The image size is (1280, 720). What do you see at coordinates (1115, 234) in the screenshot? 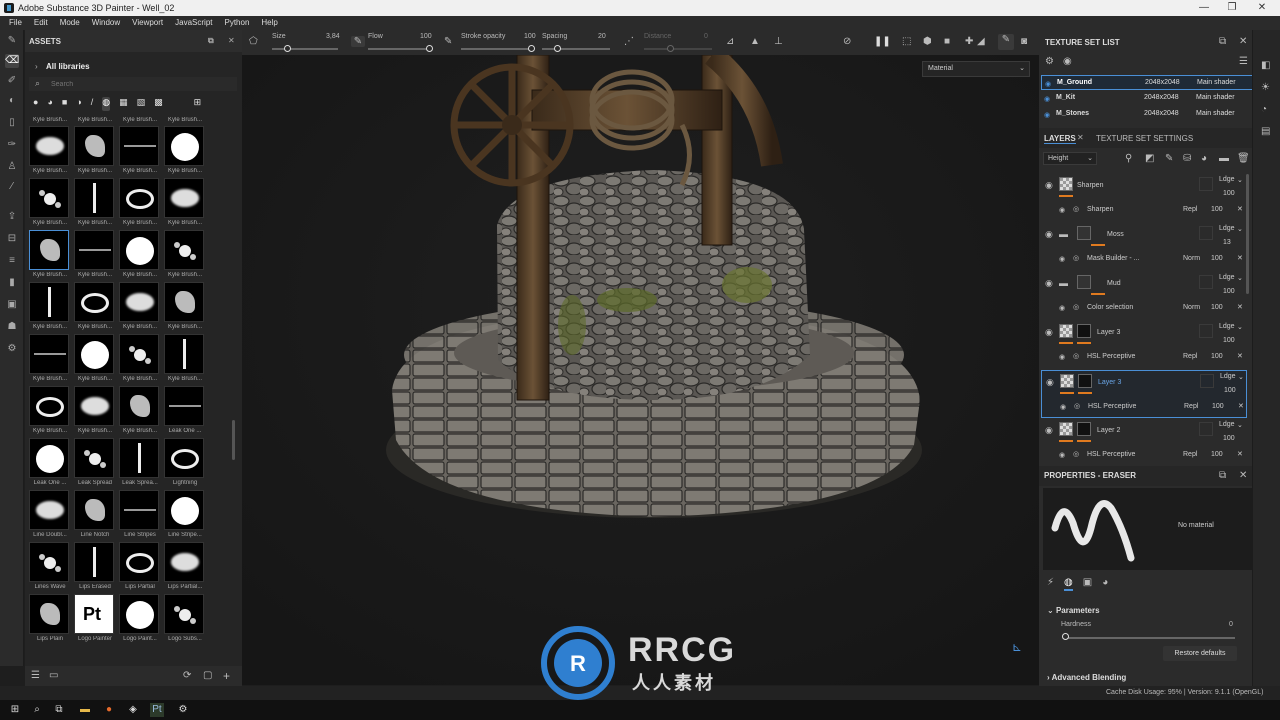
I see `layer-name: Moss` at bounding box center [1115, 234].